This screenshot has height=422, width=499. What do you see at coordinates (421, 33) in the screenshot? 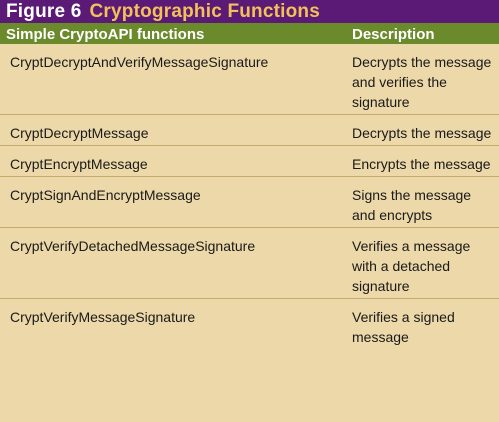
I see `header-description: Description` at bounding box center [421, 33].